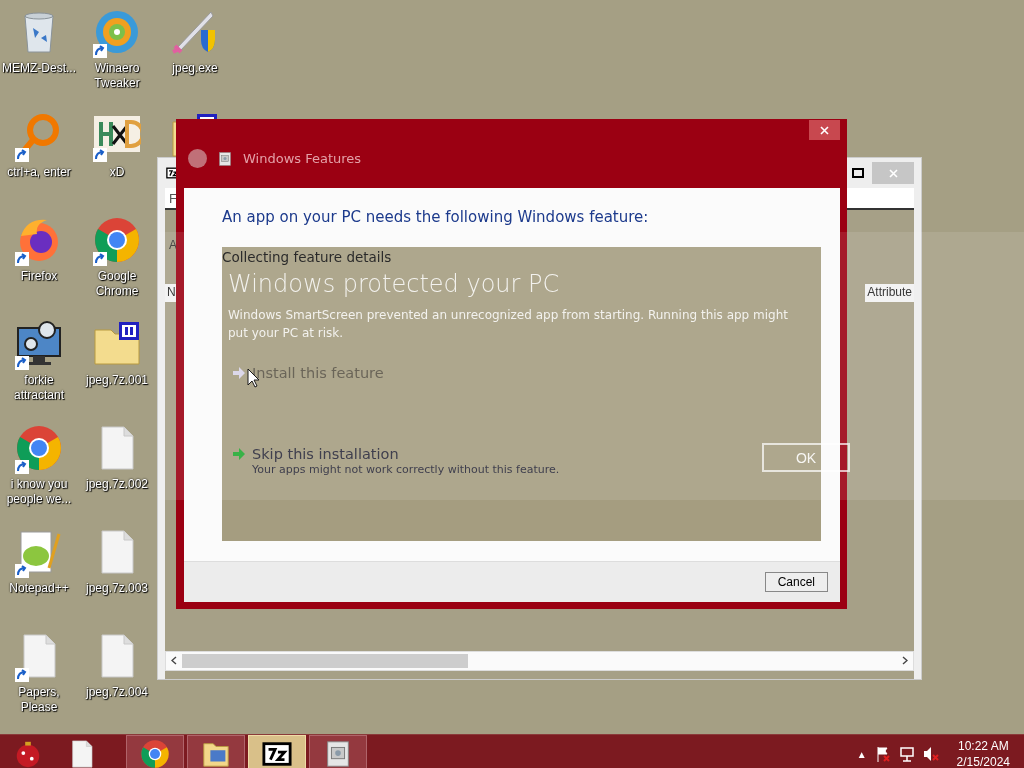  I want to click on circle-icon, so click(197, 158).